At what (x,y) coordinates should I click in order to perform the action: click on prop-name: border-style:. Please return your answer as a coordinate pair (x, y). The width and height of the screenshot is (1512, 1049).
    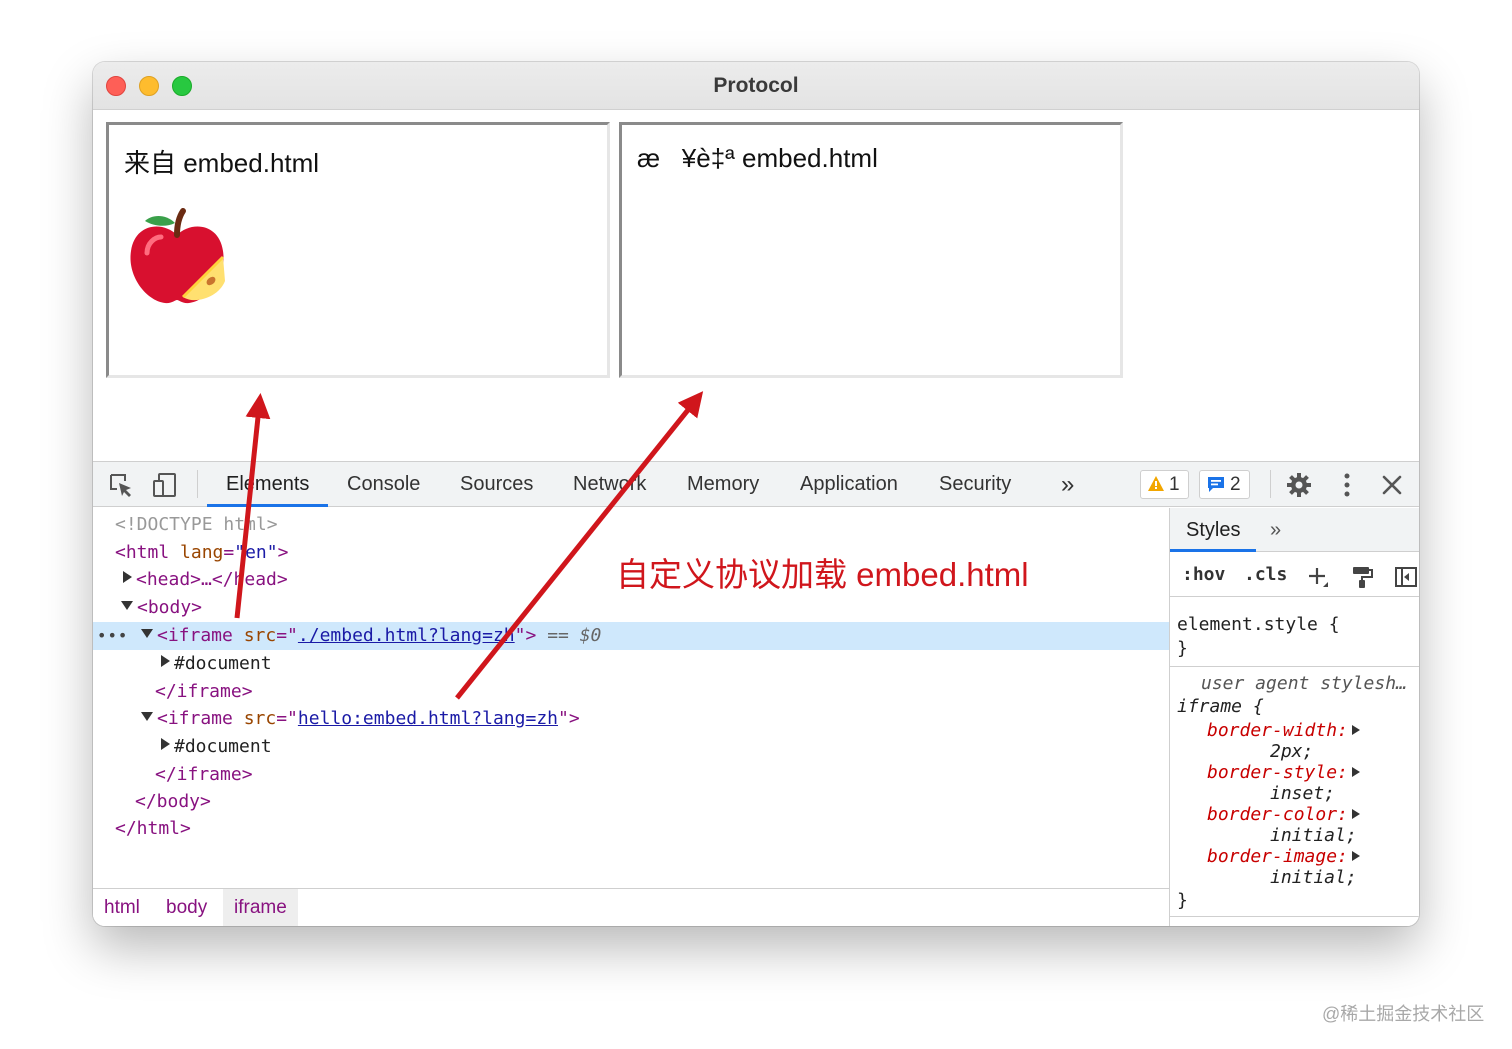
    Looking at the image, I should click on (1277, 772).